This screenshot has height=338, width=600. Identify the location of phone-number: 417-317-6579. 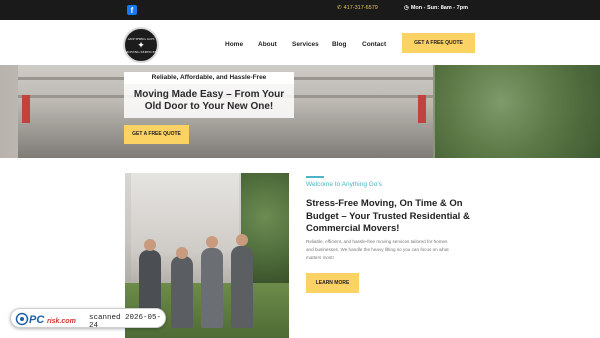
(360, 8).